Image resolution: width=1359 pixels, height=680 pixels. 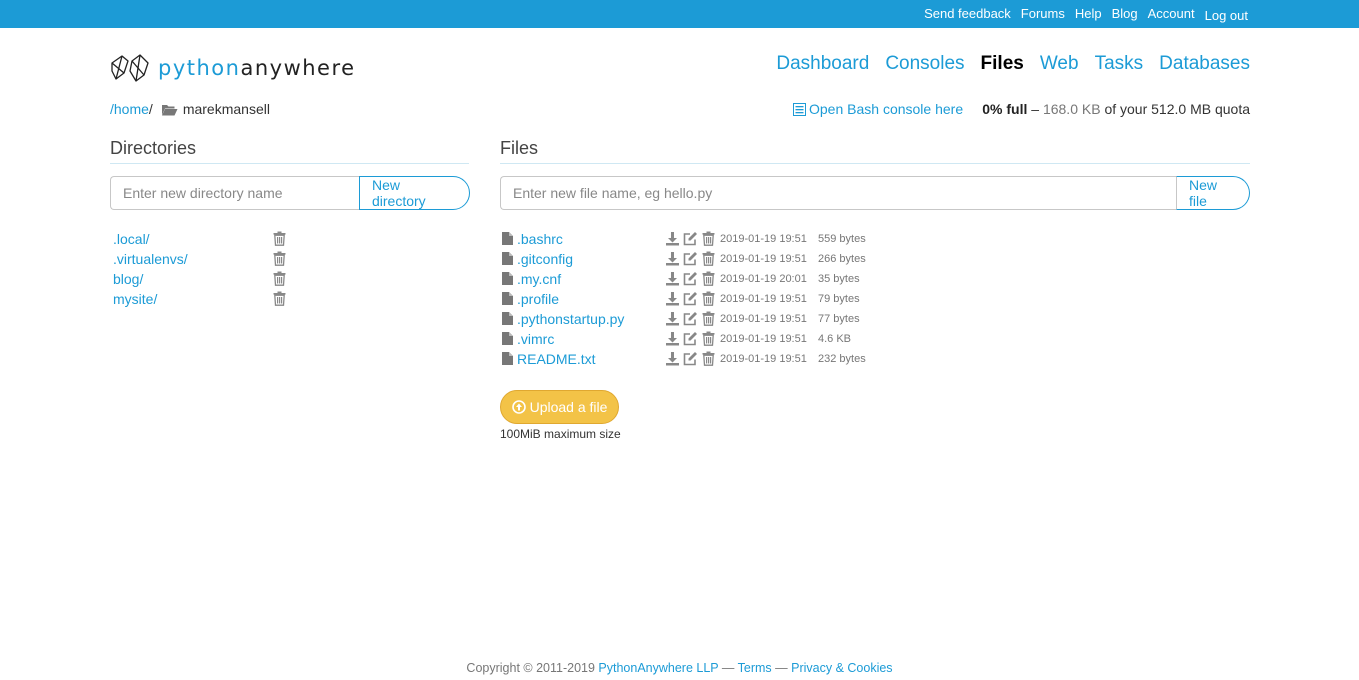 I want to click on nav-files: Files, so click(x=1002, y=64).